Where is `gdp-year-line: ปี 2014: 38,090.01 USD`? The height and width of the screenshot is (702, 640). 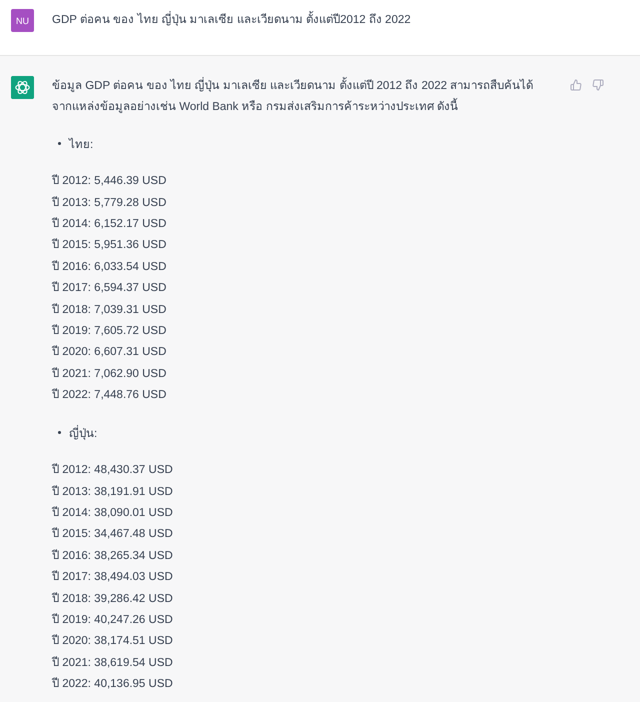
gdp-year-line: ปี 2014: 38,090.01 USD is located at coordinates (112, 513).